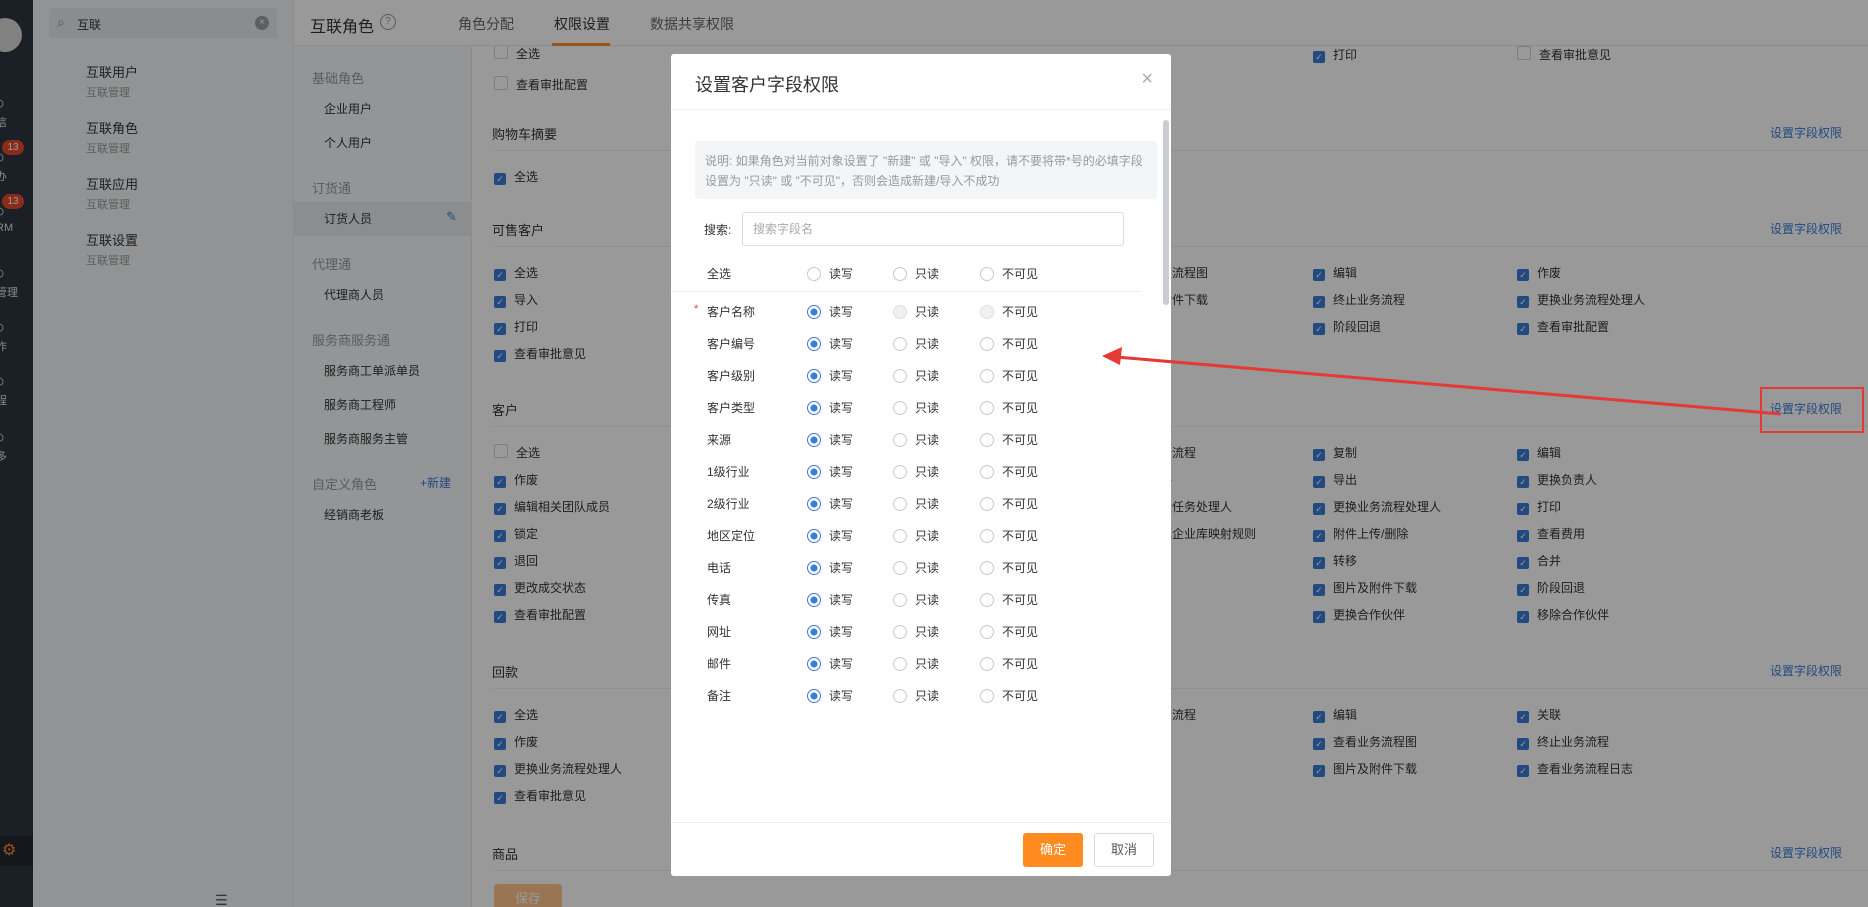 The height and width of the screenshot is (907, 1868). I want to click on modal-scrollbar, so click(1166, 212).